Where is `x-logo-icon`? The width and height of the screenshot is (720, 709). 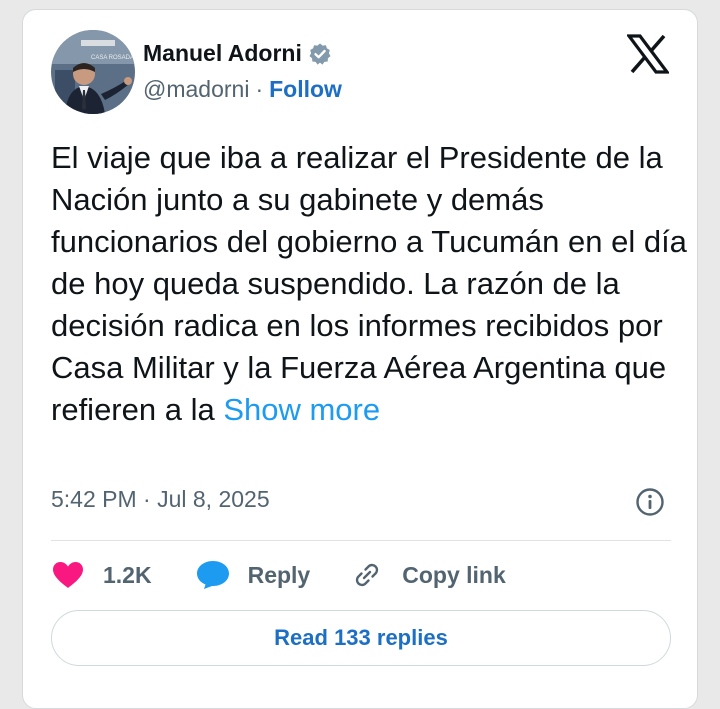 x-logo-icon is located at coordinates (648, 54).